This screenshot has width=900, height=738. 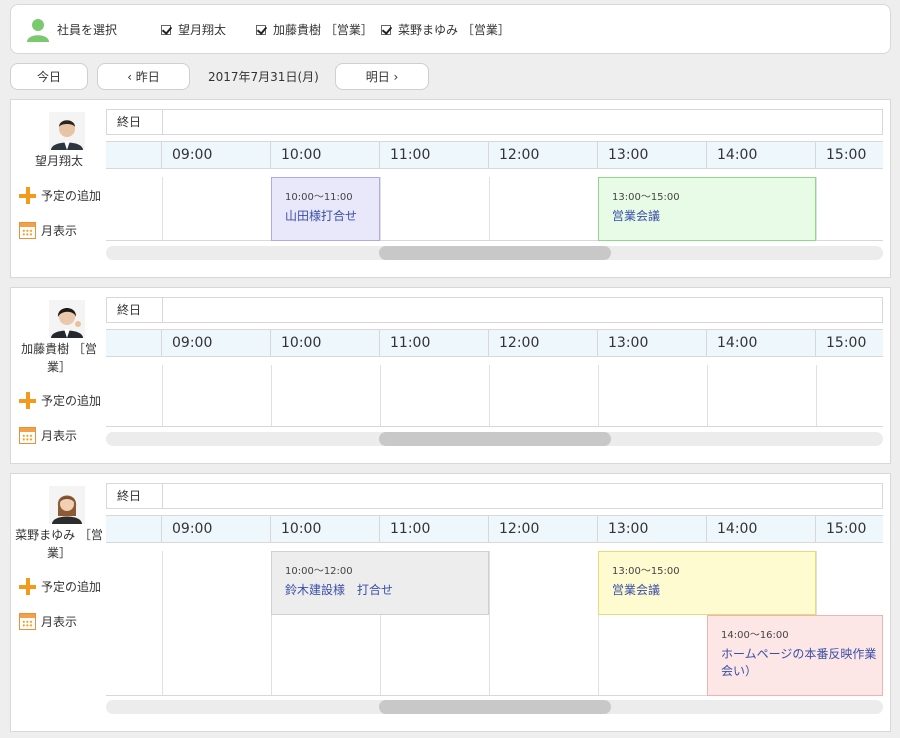 What do you see at coordinates (332, 216) in the screenshot?
I see `event-title: 山田様打合せ` at bounding box center [332, 216].